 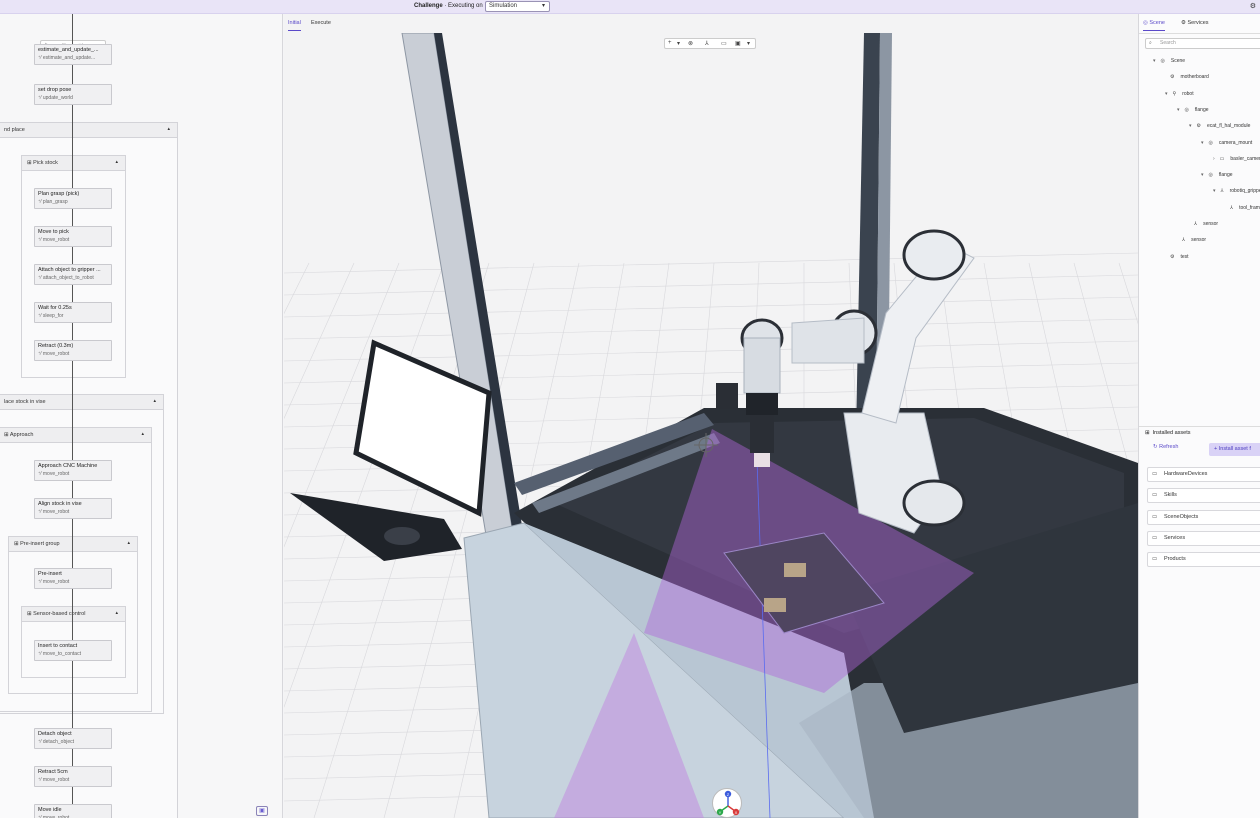 I want to click on services-icon: ⚙, so click(x=1183, y=23).